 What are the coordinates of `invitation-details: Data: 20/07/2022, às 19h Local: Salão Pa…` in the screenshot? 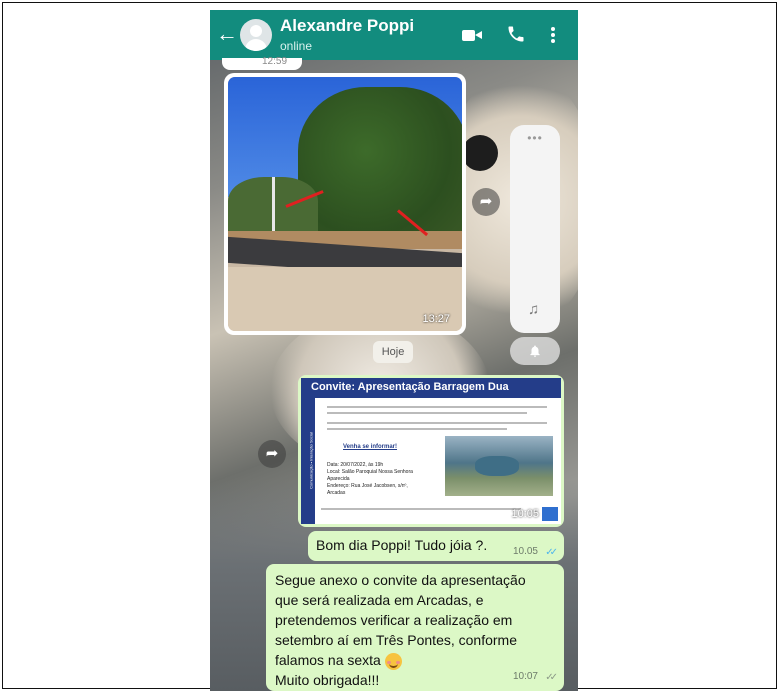 It's located at (372, 479).